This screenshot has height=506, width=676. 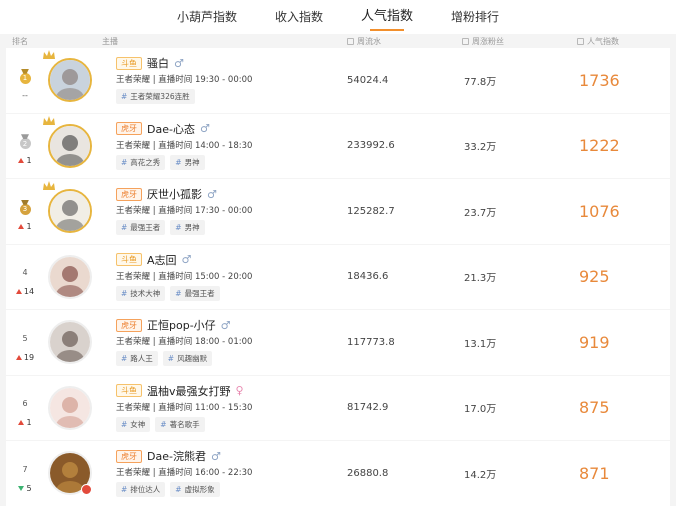 What do you see at coordinates (228, 293) in the screenshot?
I see `tag-list: # 技术大神 # 最强王者` at bounding box center [228, 293].